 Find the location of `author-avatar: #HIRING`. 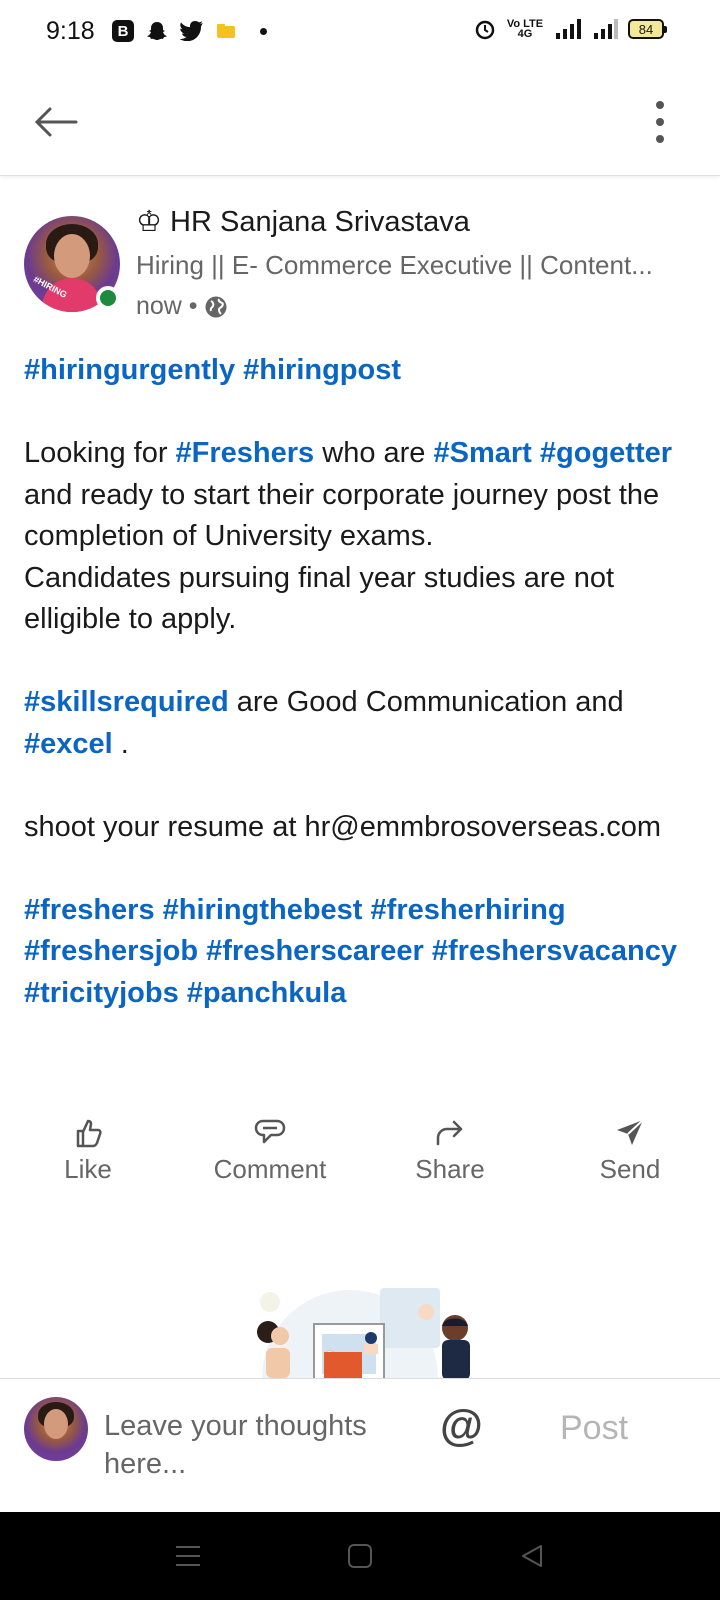

author-avatar: #HIRING is located at coordinates (72, 264).